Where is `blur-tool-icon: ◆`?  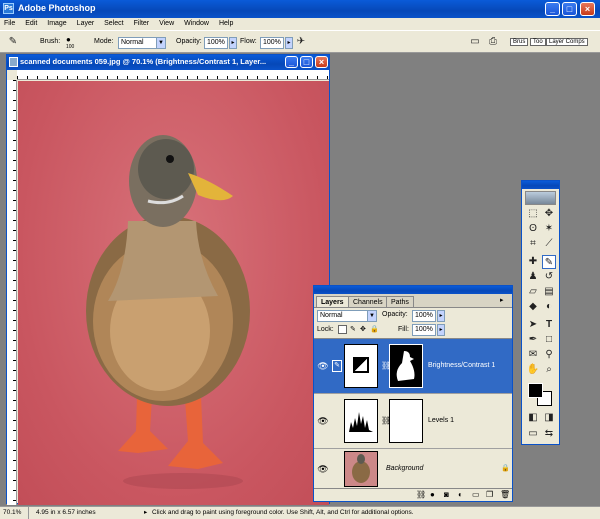
blur-tool-icon: ◆ is located at coordinates (533, 307).